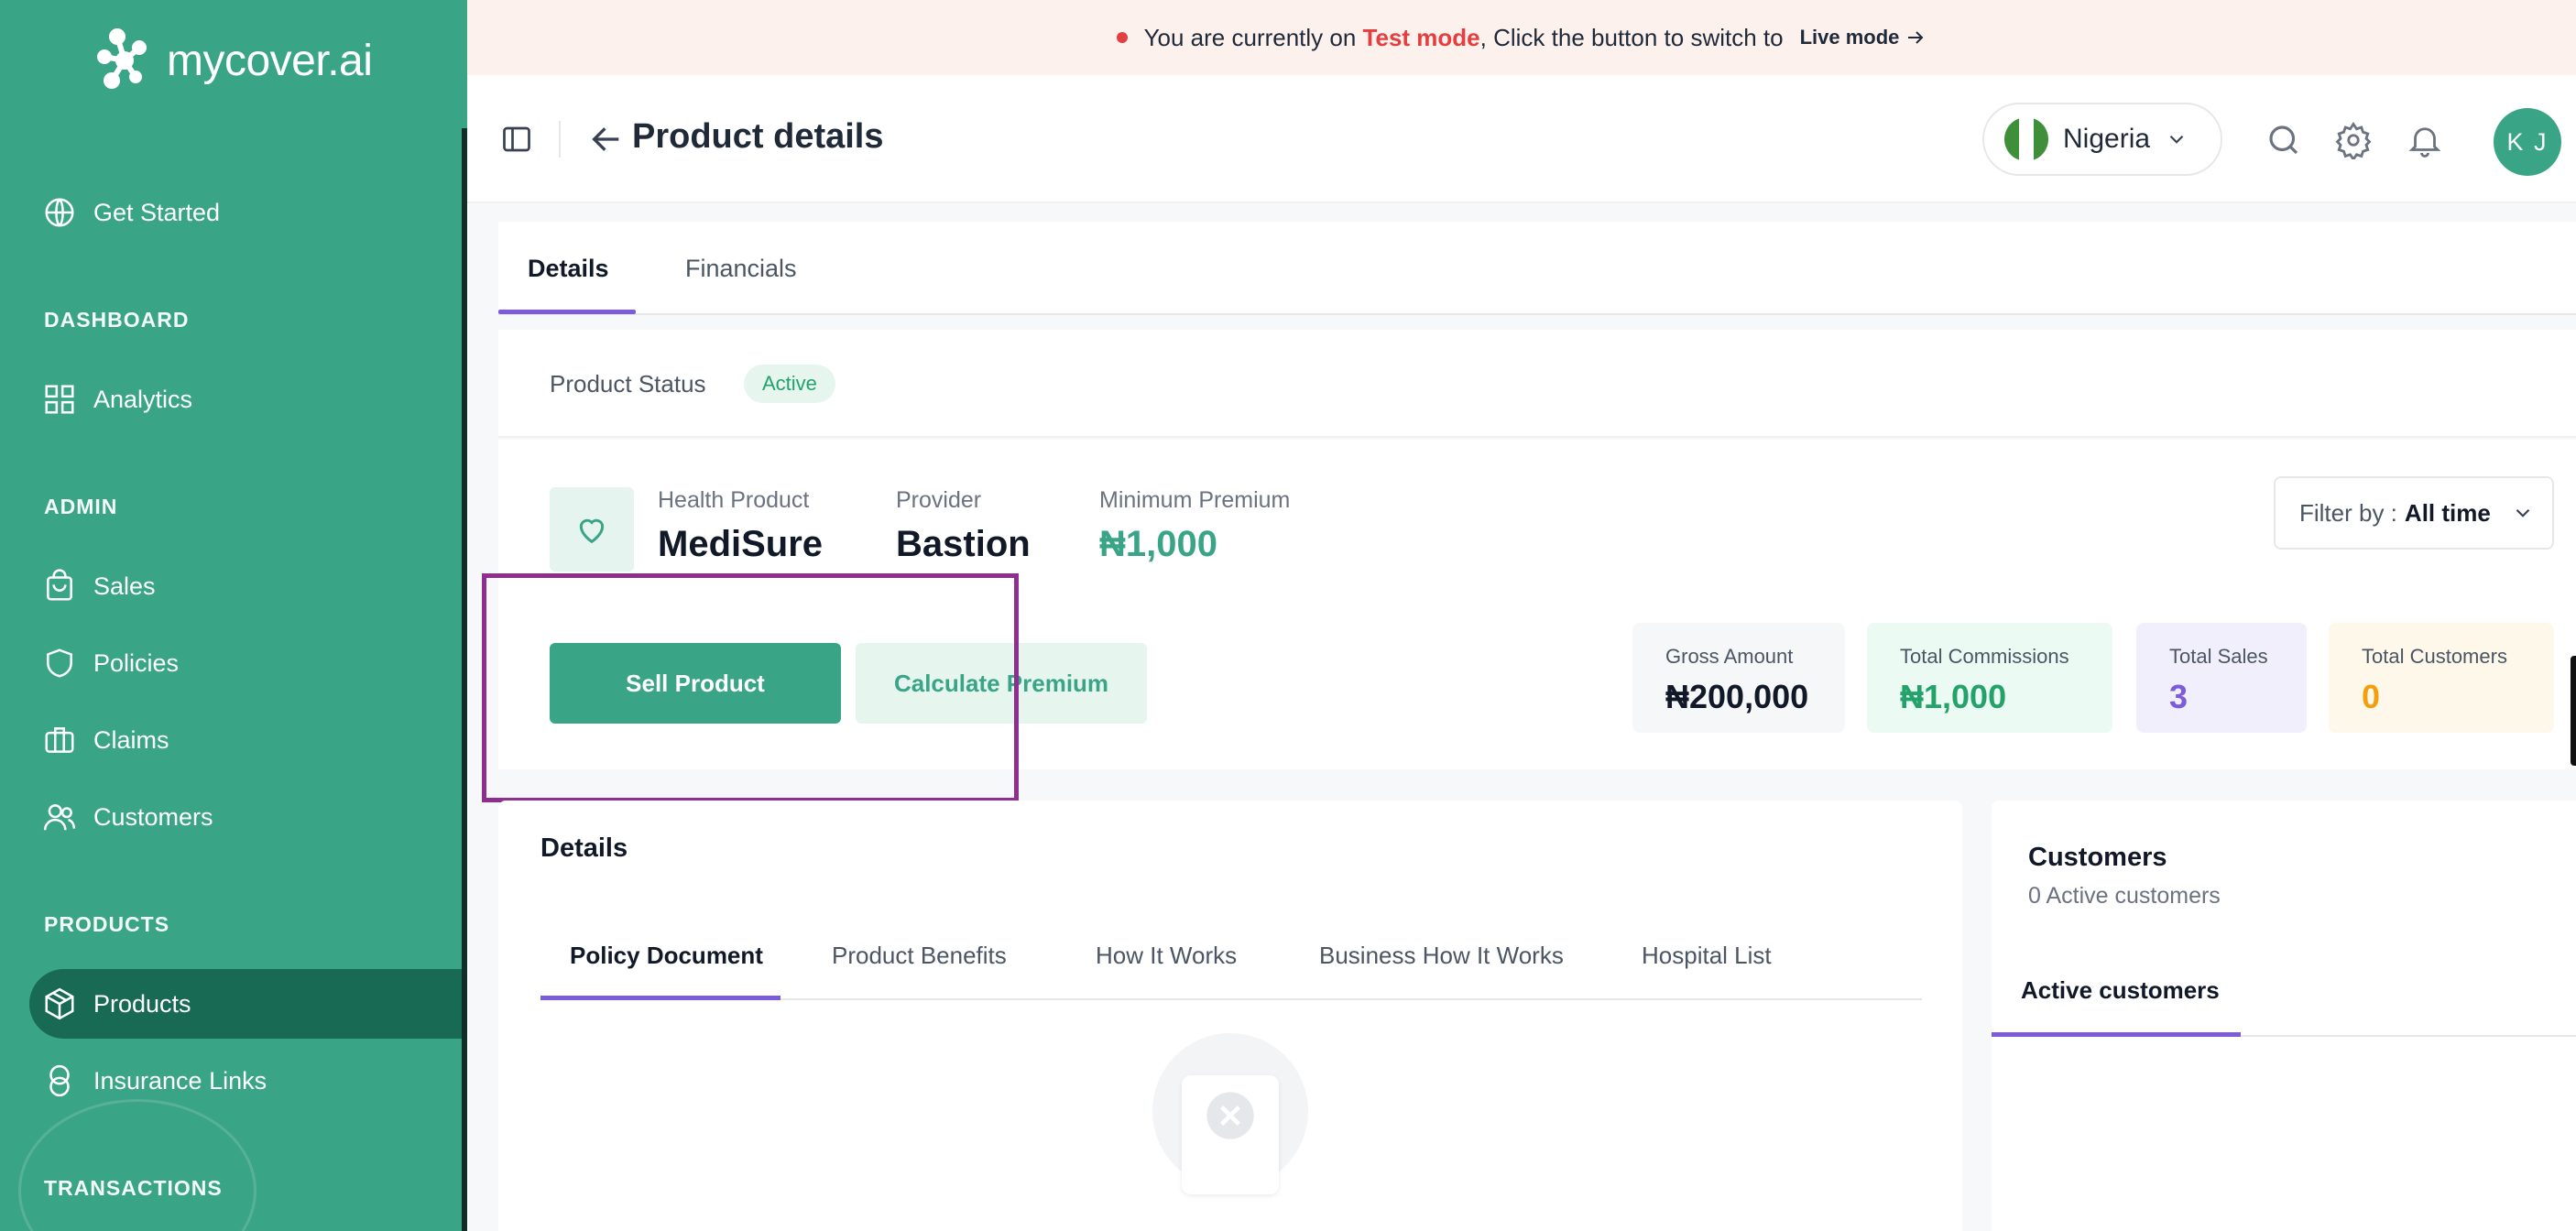  Describe the element at coordinates (1195, 500) in the screenshot. I see `min-premium-label: Minimum Premium` at that location.